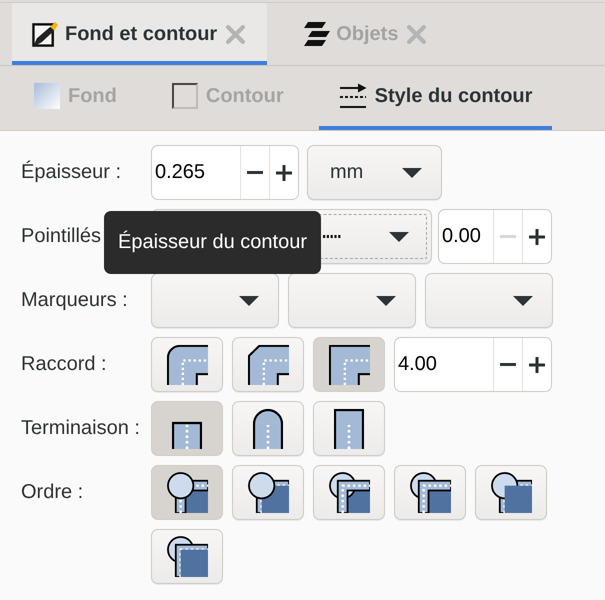 The height and width of the screenshot is (600, 605). I want to click on square-outline-icon, so click(185, 96).